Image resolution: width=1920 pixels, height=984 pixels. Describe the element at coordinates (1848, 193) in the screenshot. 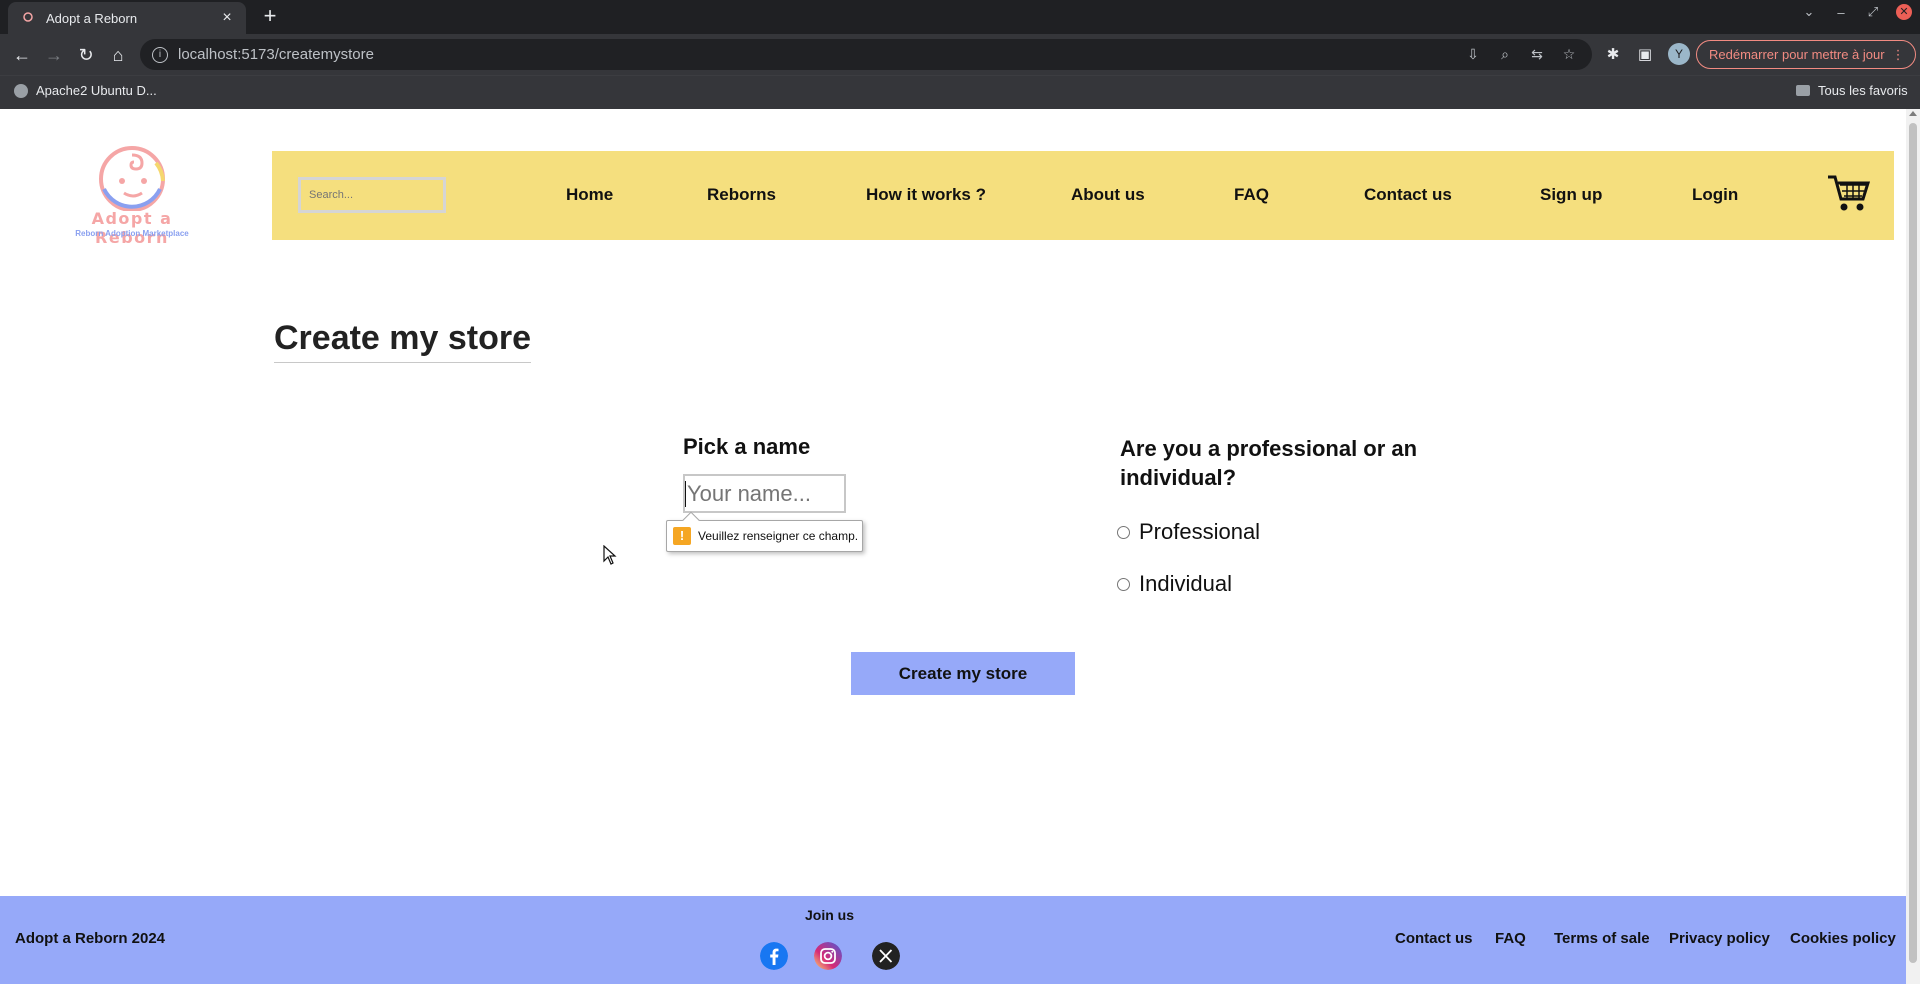

I see `shopping-cart-icon` at that location.